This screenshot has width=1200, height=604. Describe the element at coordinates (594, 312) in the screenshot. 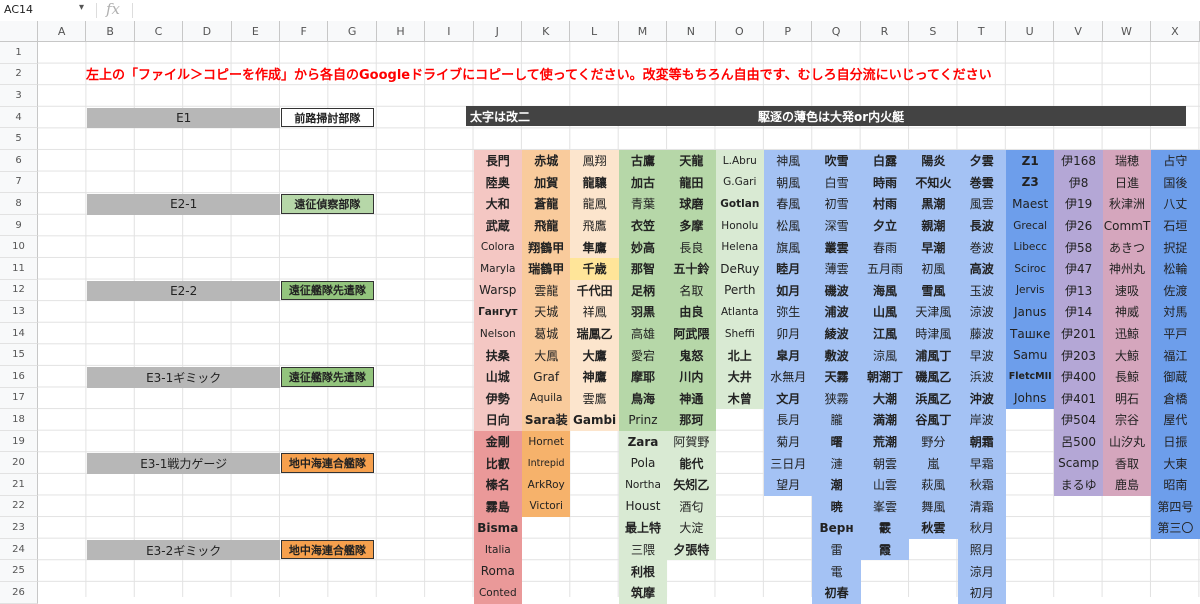

I see `ship-cell: 祥鳳` at that location.